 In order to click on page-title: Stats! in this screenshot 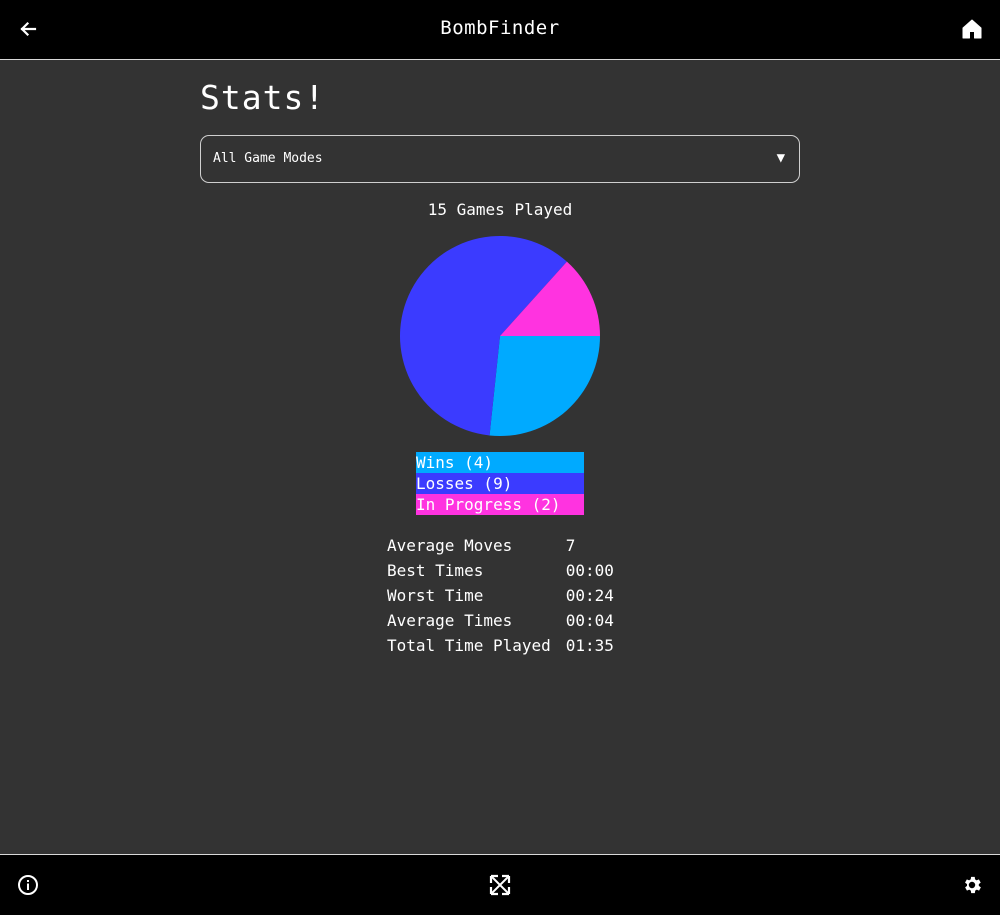, I will do `click(263, 97)`.